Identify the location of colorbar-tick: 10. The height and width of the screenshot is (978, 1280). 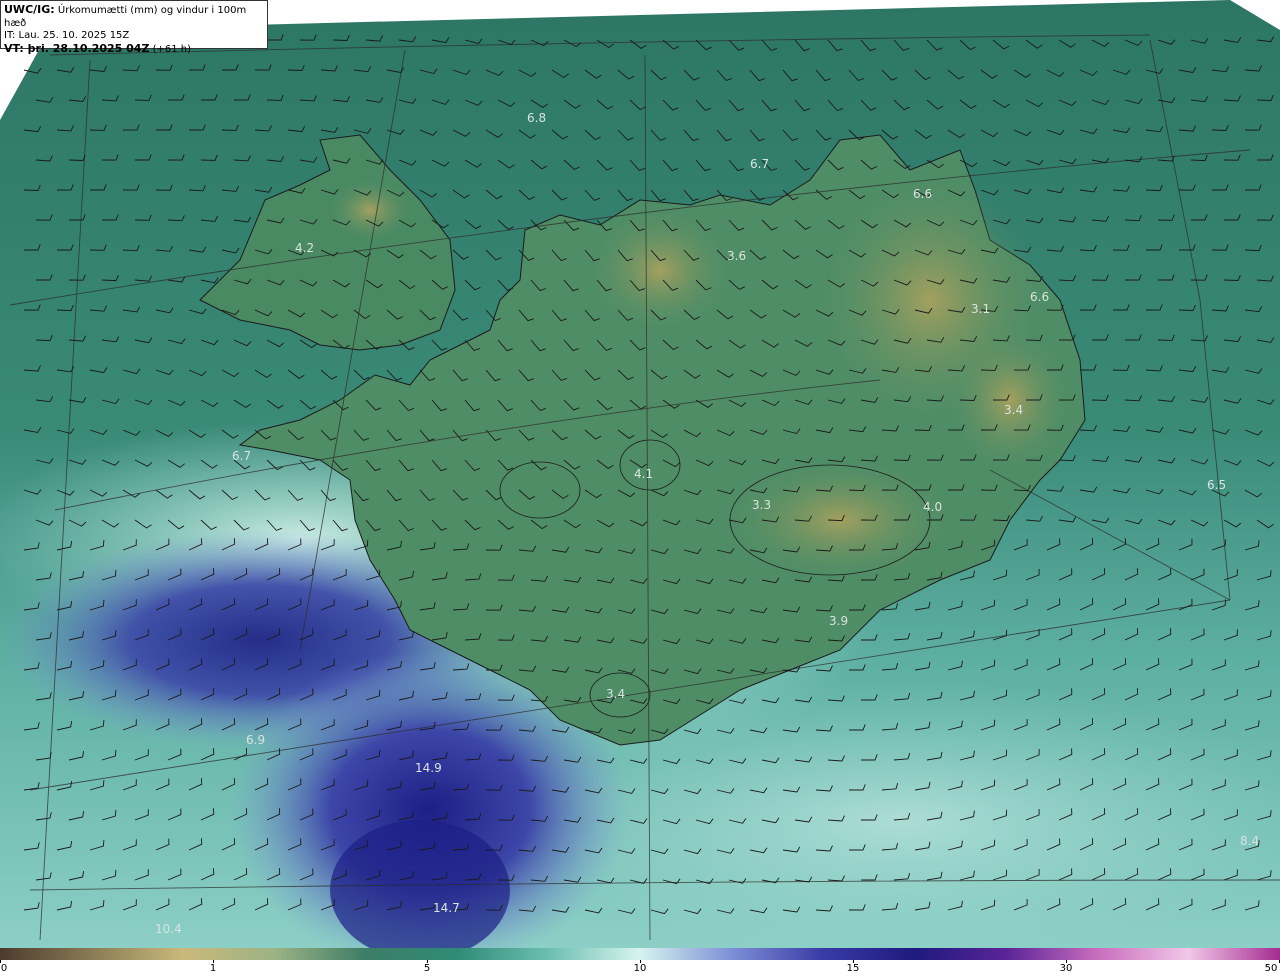
(640, 968).